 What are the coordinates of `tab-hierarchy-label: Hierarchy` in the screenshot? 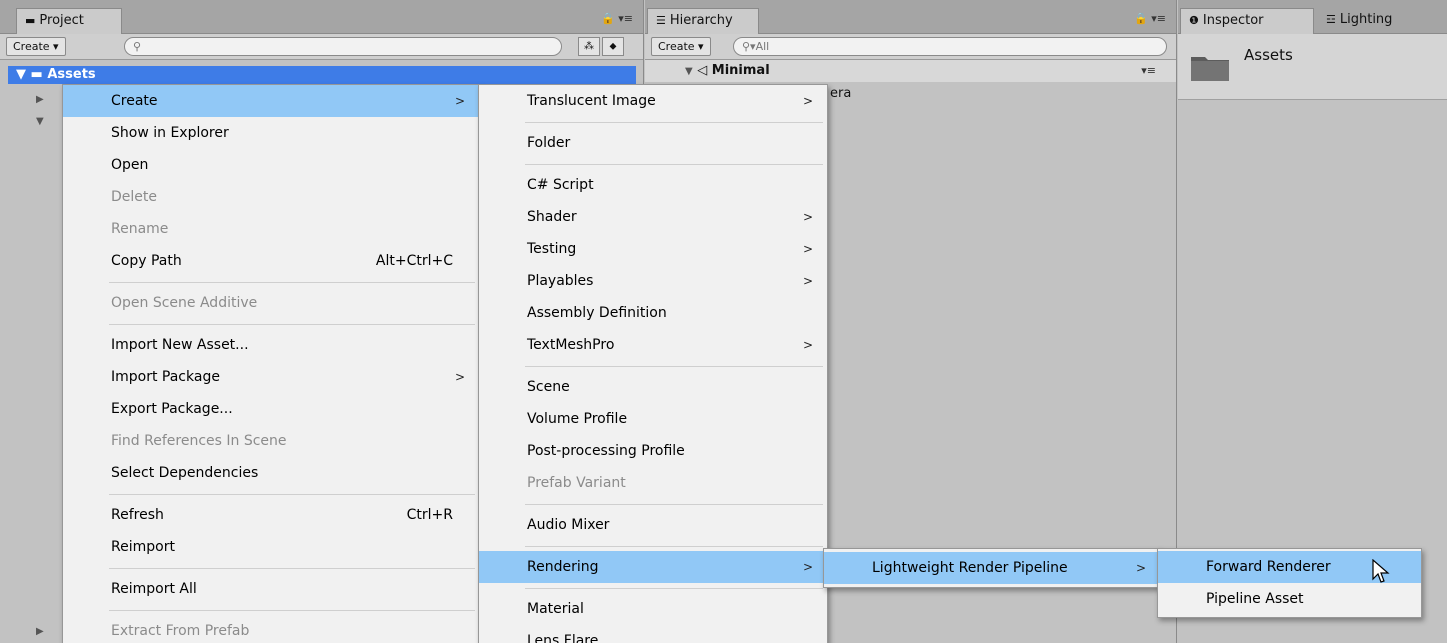 It's located at (701, 20).